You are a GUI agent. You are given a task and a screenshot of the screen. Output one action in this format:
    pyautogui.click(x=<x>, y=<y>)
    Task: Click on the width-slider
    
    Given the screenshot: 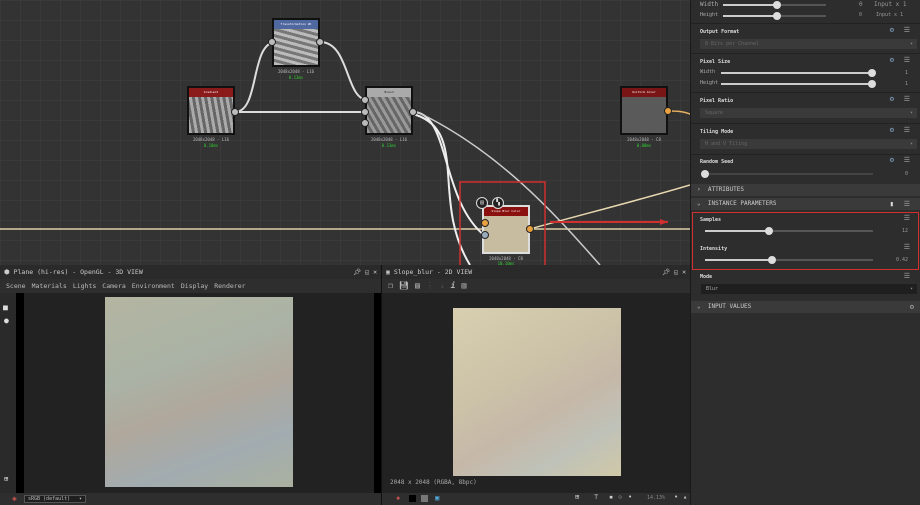 What is the action you would take?
    pyautogui.click(x=774, y=5)
    